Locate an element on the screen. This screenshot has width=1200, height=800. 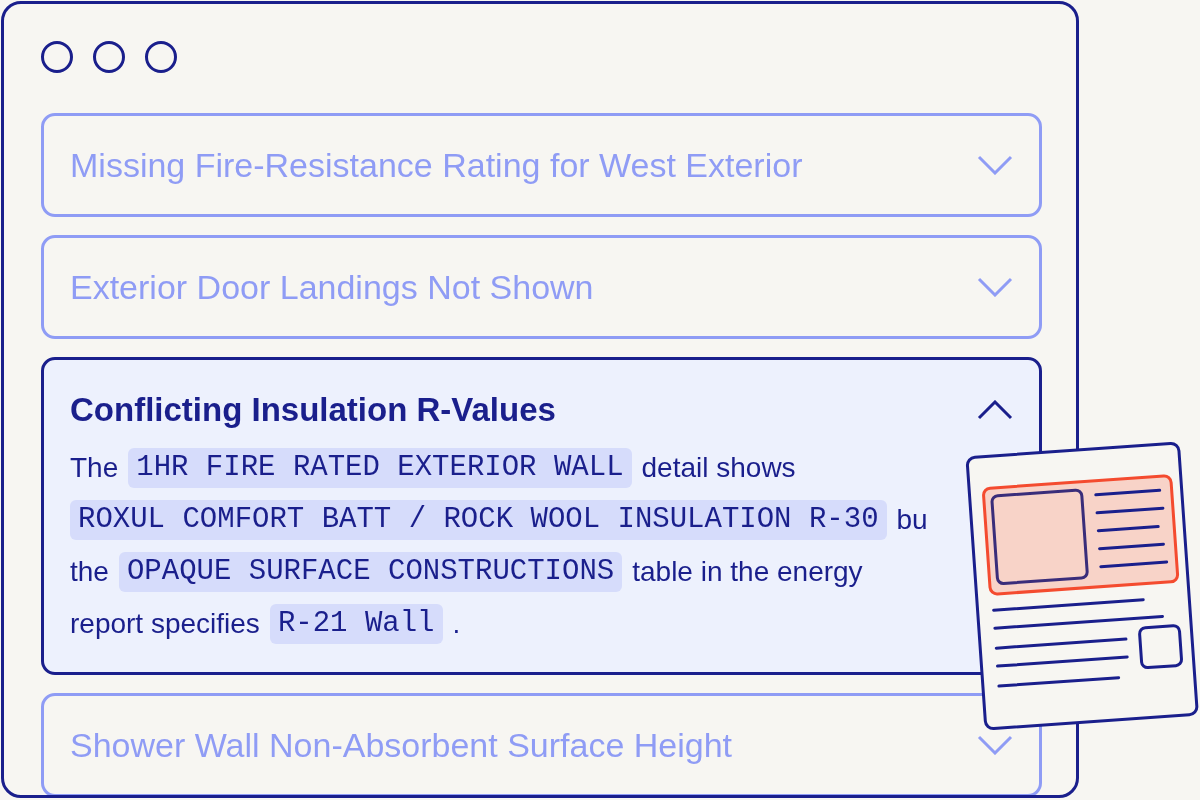
code-tag: 1HR FIRE RATED EXTERIOR WALL is located at coordinates (380, 468).